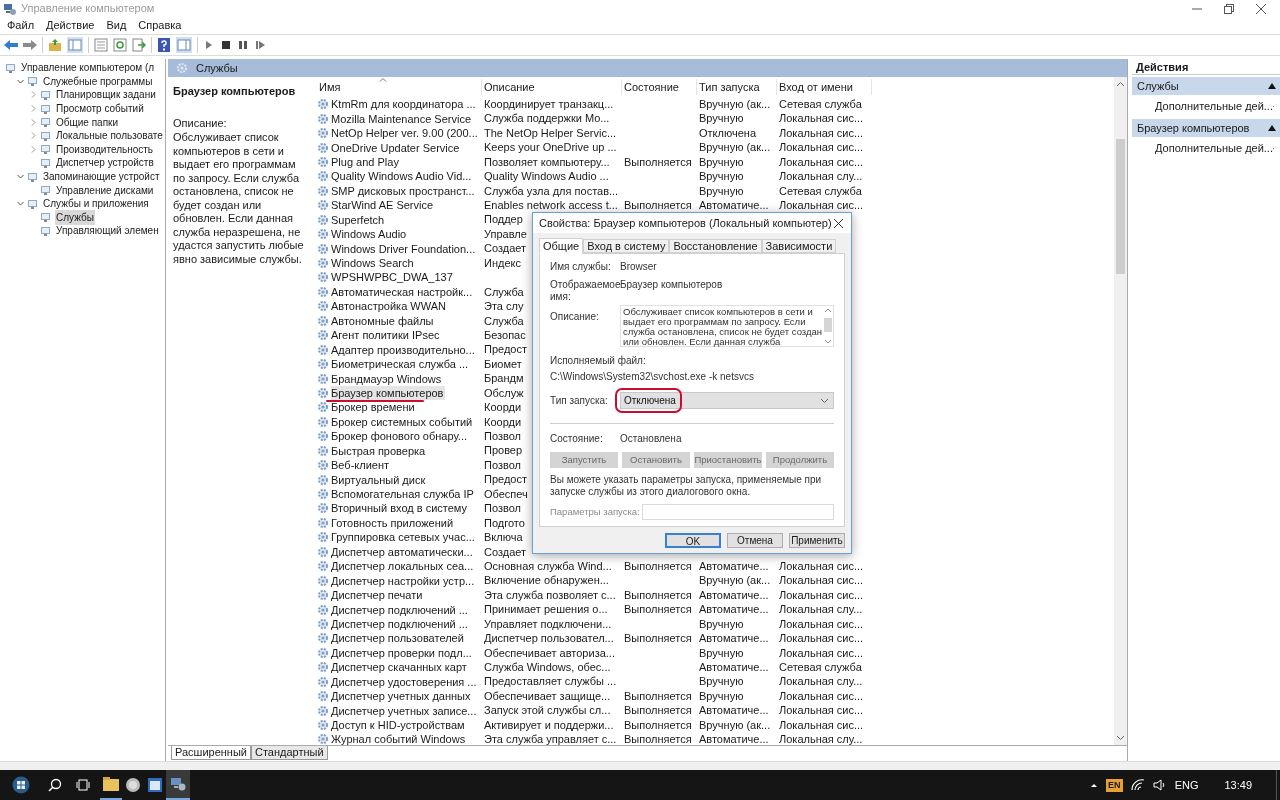 The width and height of the screenshot is (1280, 800). I want to click on column-header: Имя, so click(399, 86).